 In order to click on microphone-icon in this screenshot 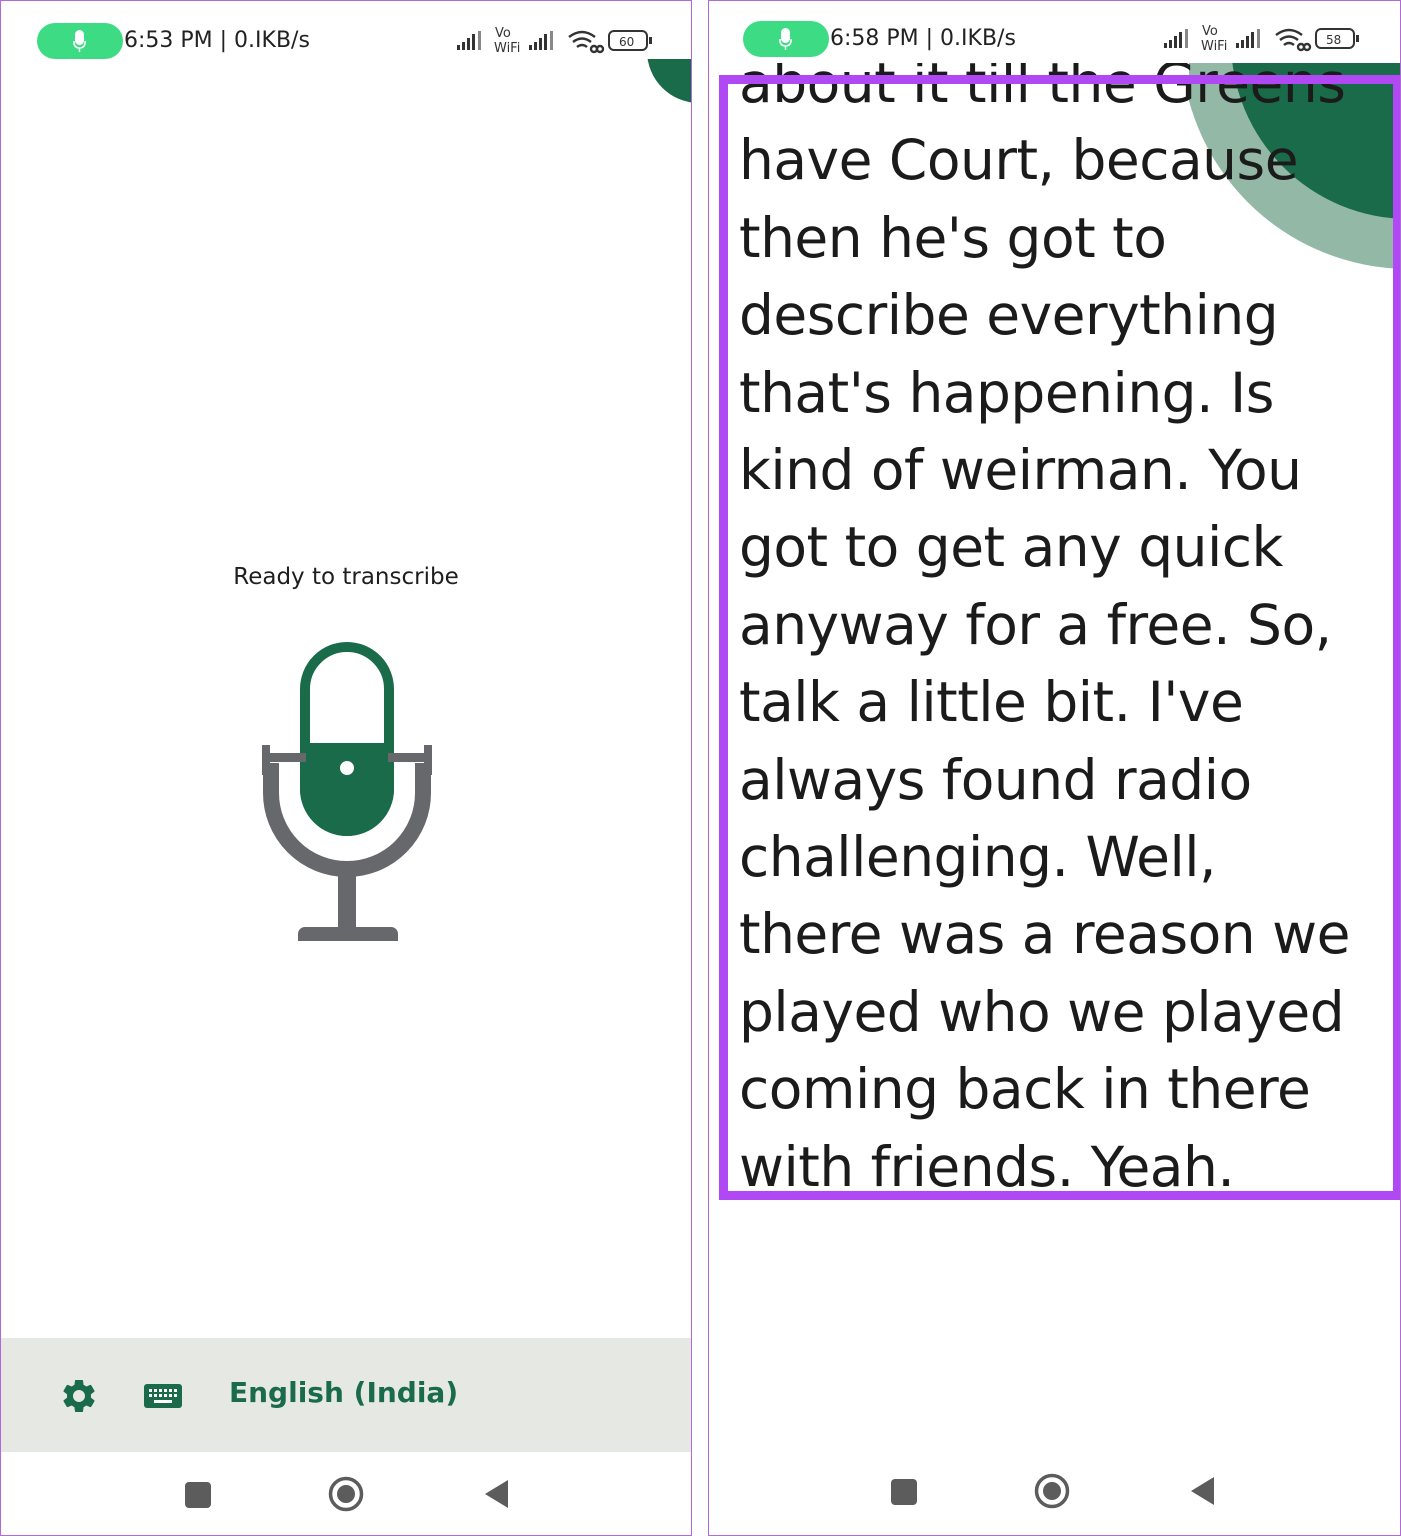, I will do `click(347, 792)`.